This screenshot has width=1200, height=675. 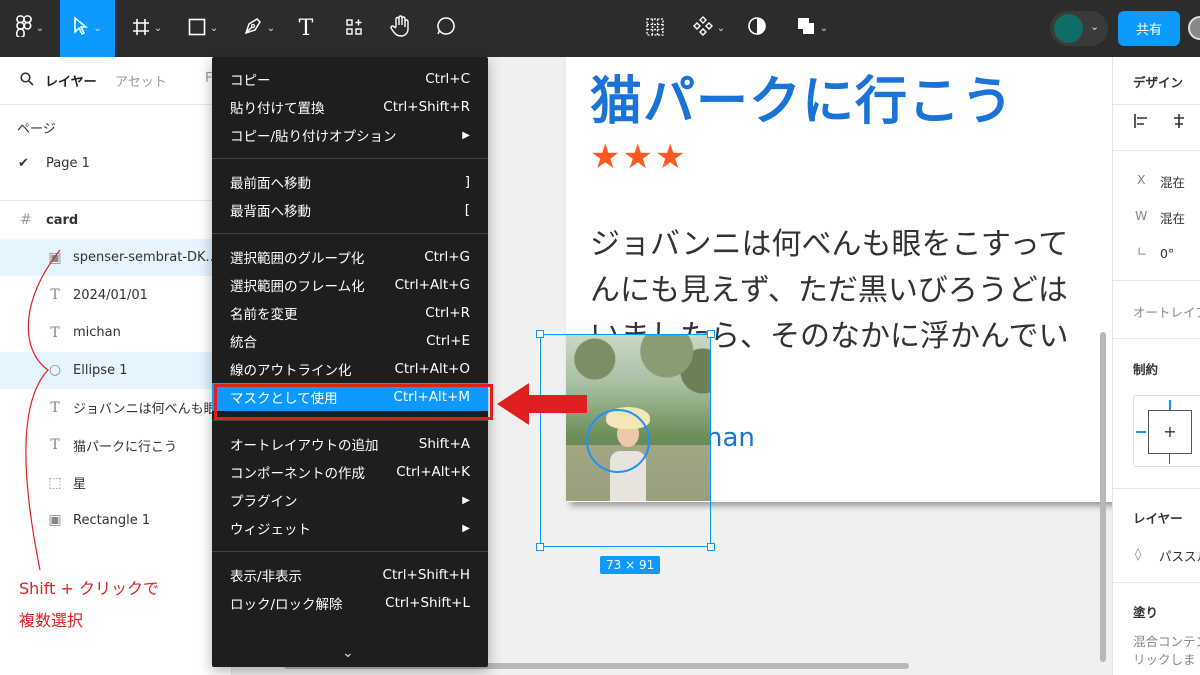 I want to click on menu-item-shortcut: Ctrl+G, so click(x=447, y=257).